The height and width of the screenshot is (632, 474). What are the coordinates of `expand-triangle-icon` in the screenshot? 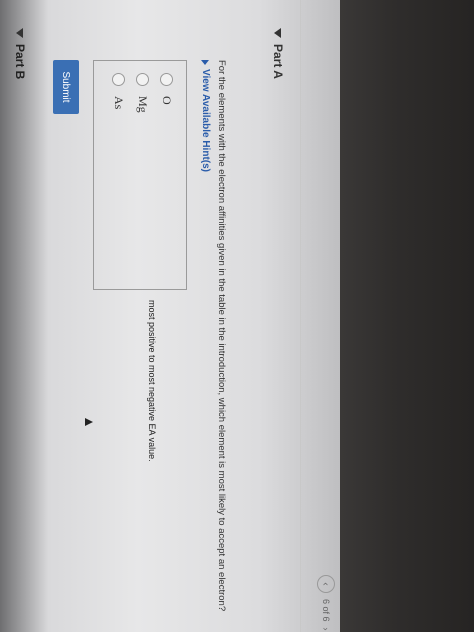 It's located at (205, 62).